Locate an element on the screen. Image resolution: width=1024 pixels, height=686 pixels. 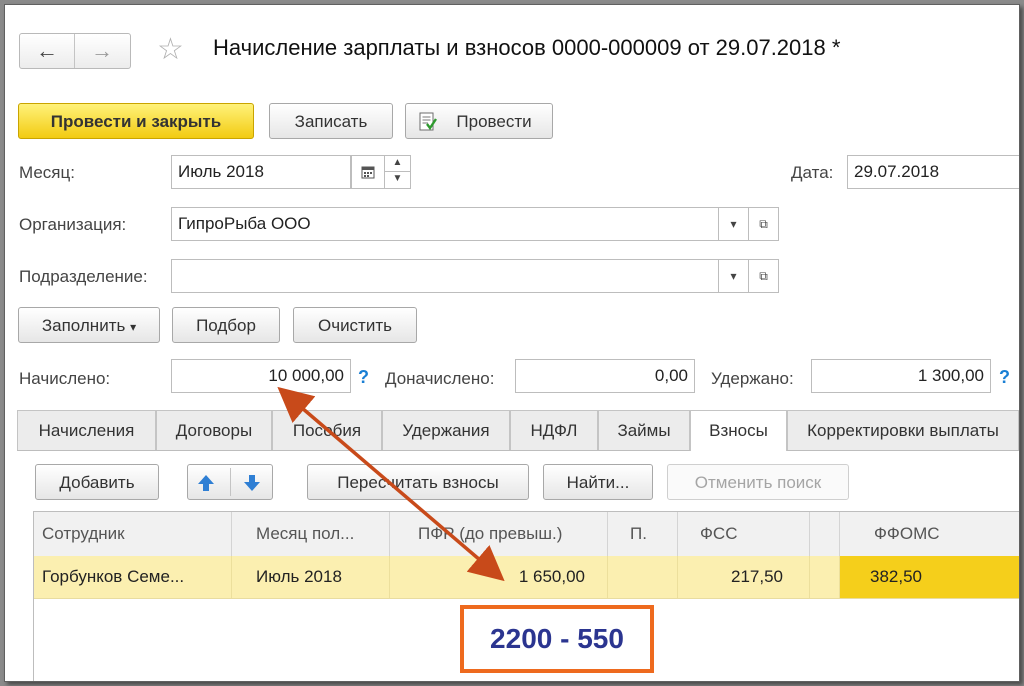
arrow-left-icon: ← is located at coordinates (47, 50).